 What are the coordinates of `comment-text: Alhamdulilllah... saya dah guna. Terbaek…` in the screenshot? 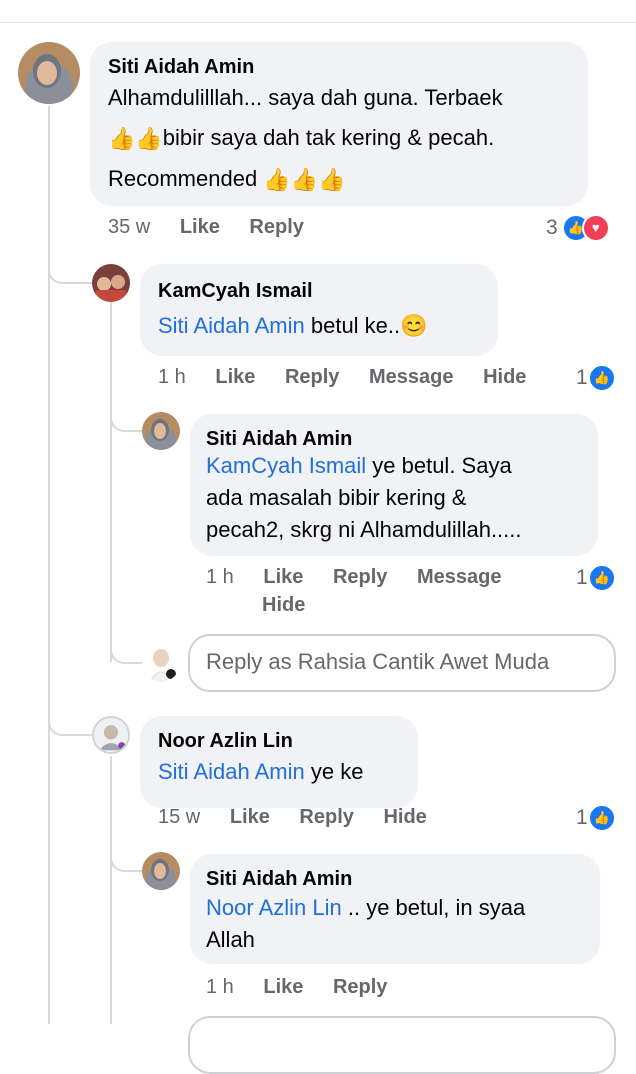 It's located at (348, 139).